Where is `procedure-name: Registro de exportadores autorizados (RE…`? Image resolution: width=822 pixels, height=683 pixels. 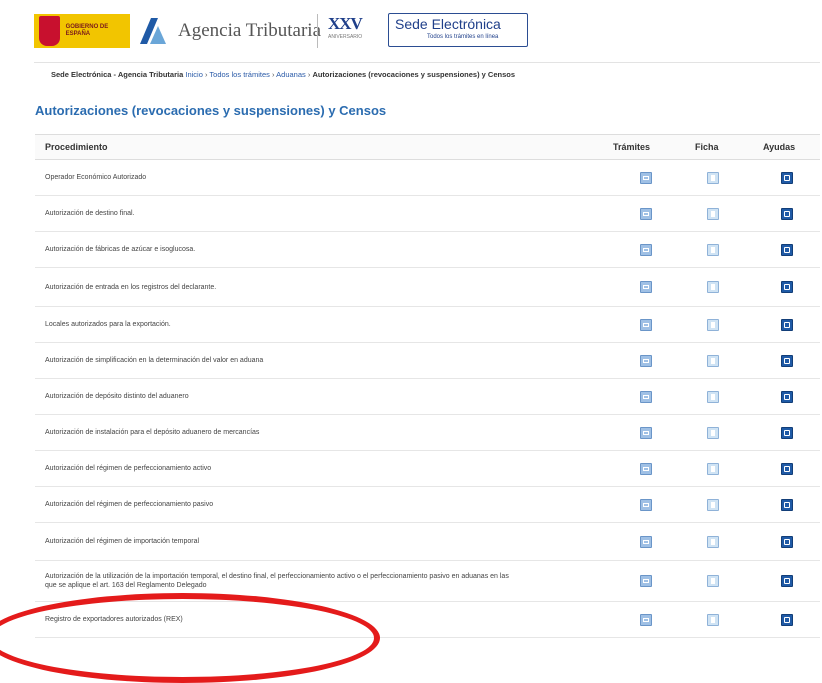 procedure-name: Registro de exportadores autorizados (RE… is located at coordinates (280, 619).